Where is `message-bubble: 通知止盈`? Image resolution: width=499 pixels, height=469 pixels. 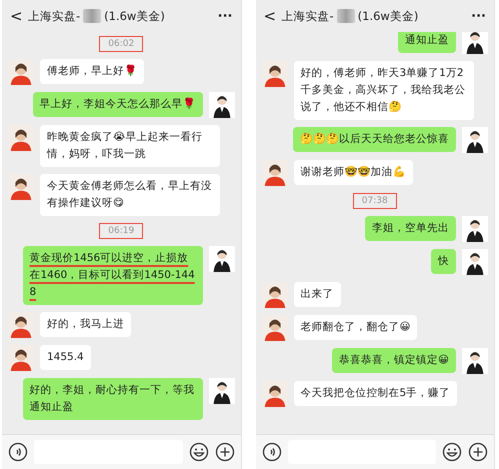 message-bubble: 通知止盈 is located at coordinates (427, 42).